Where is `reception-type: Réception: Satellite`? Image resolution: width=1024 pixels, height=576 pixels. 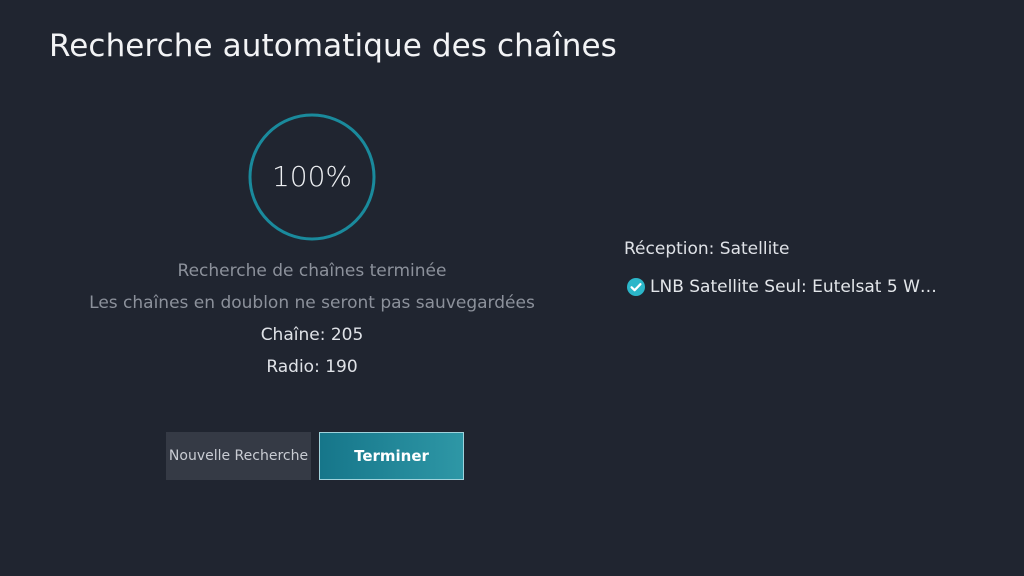 reception-type: Réception: Satellite is located at coordinates (707, 249).